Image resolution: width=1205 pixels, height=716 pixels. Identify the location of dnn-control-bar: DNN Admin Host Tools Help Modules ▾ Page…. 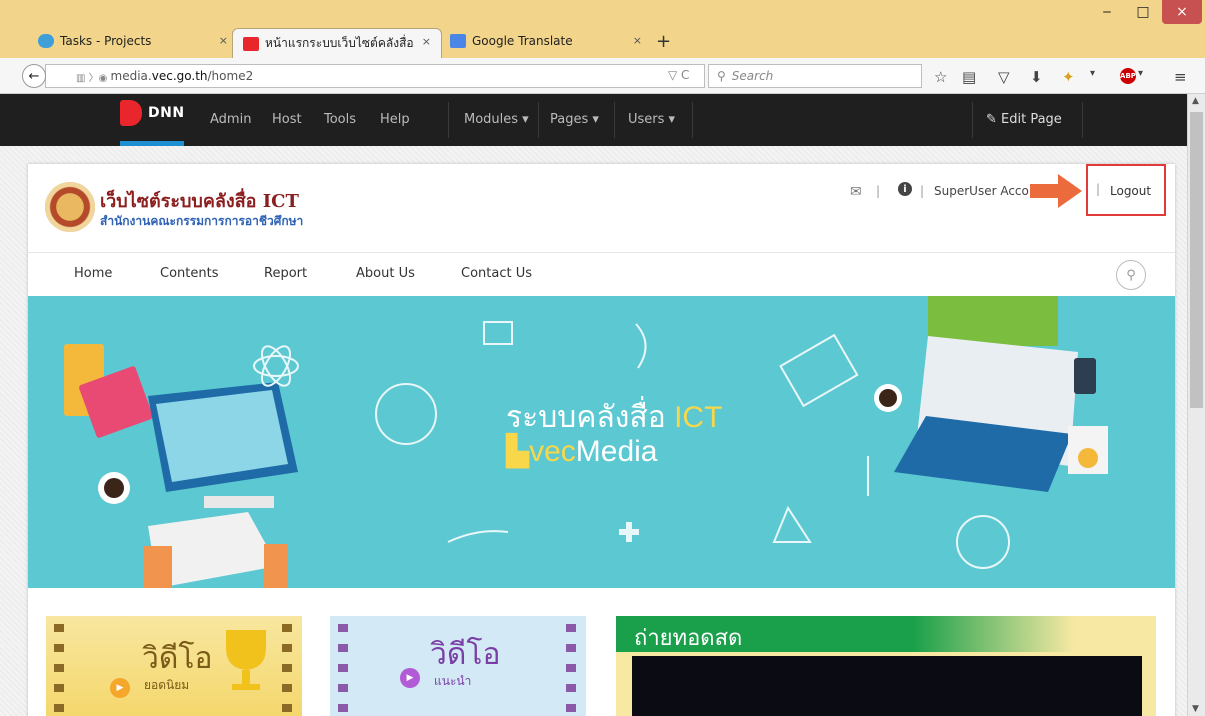
(593, 120).